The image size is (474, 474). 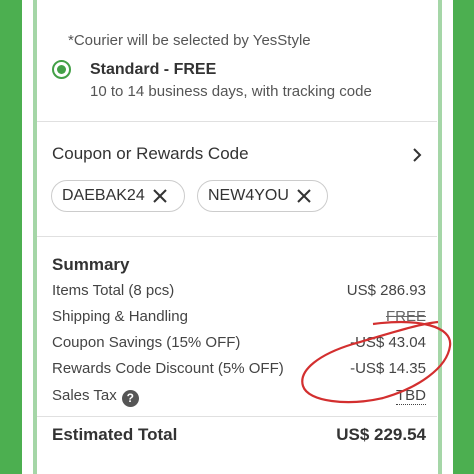 I want to click on summary-row-label: Shipping & Handling, so click(x=120, y=316).